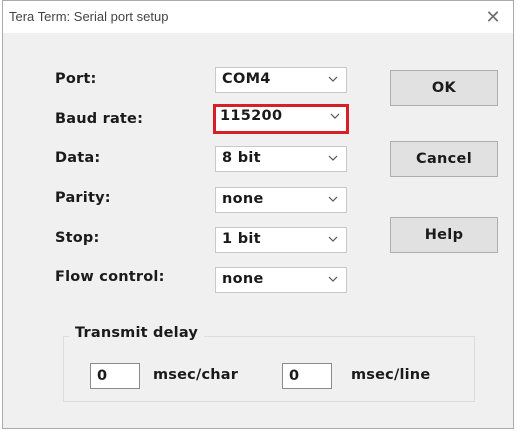 The image size is (517, 431). What do you see at coordinates (99, 119) in the screenshot?
I see `baud-rate-label: Baud rate:` at bounding box center [99, 119].